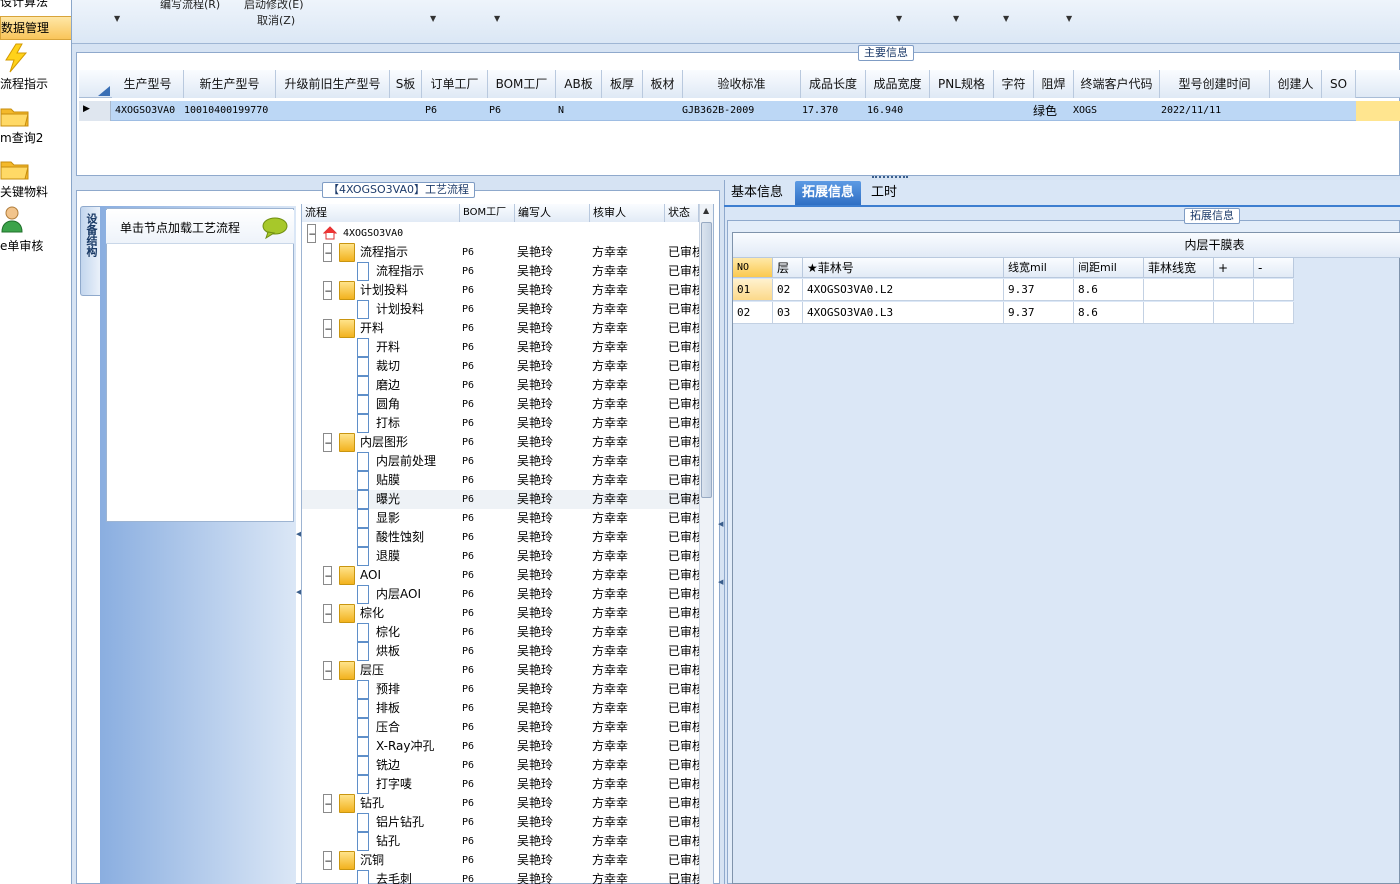 The image size is (1400, 884). I want to click on tree-step-row: 棕化 P6 吴艳玲 方幸幸 已审核, so click(500, 632).